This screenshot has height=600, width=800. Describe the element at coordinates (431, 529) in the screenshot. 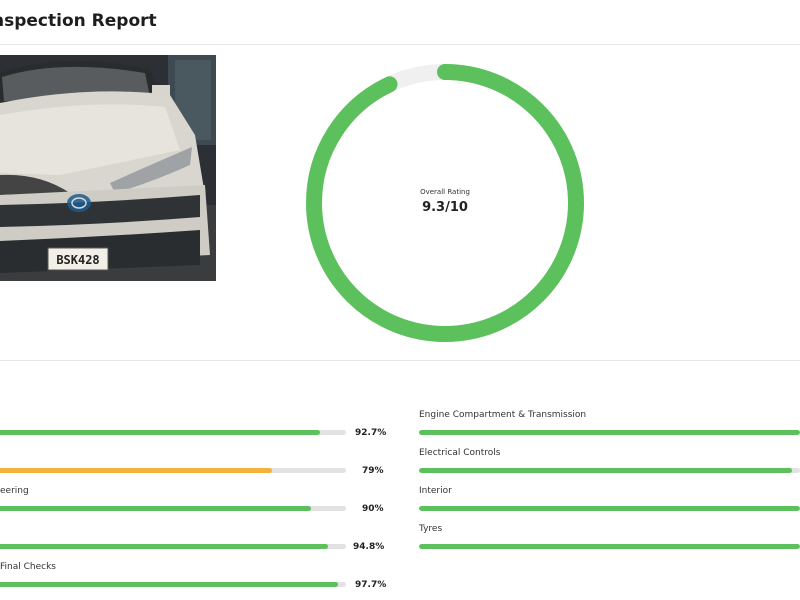

I see `metric-label-tyres: Tyres` at that location.